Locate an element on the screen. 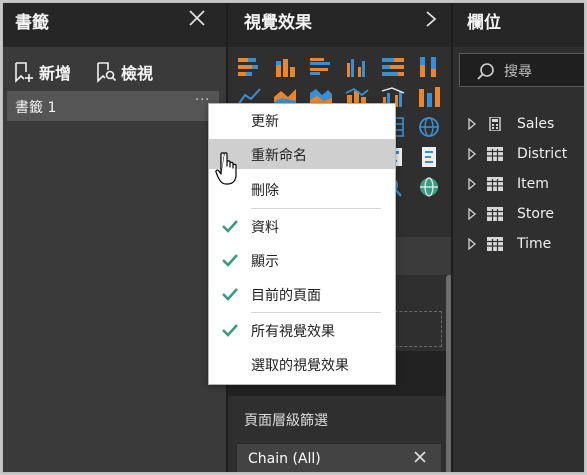 The width and height of the screenshot is (587, 475). stacked-column-chart-icon is located at coordinates (285, 67).